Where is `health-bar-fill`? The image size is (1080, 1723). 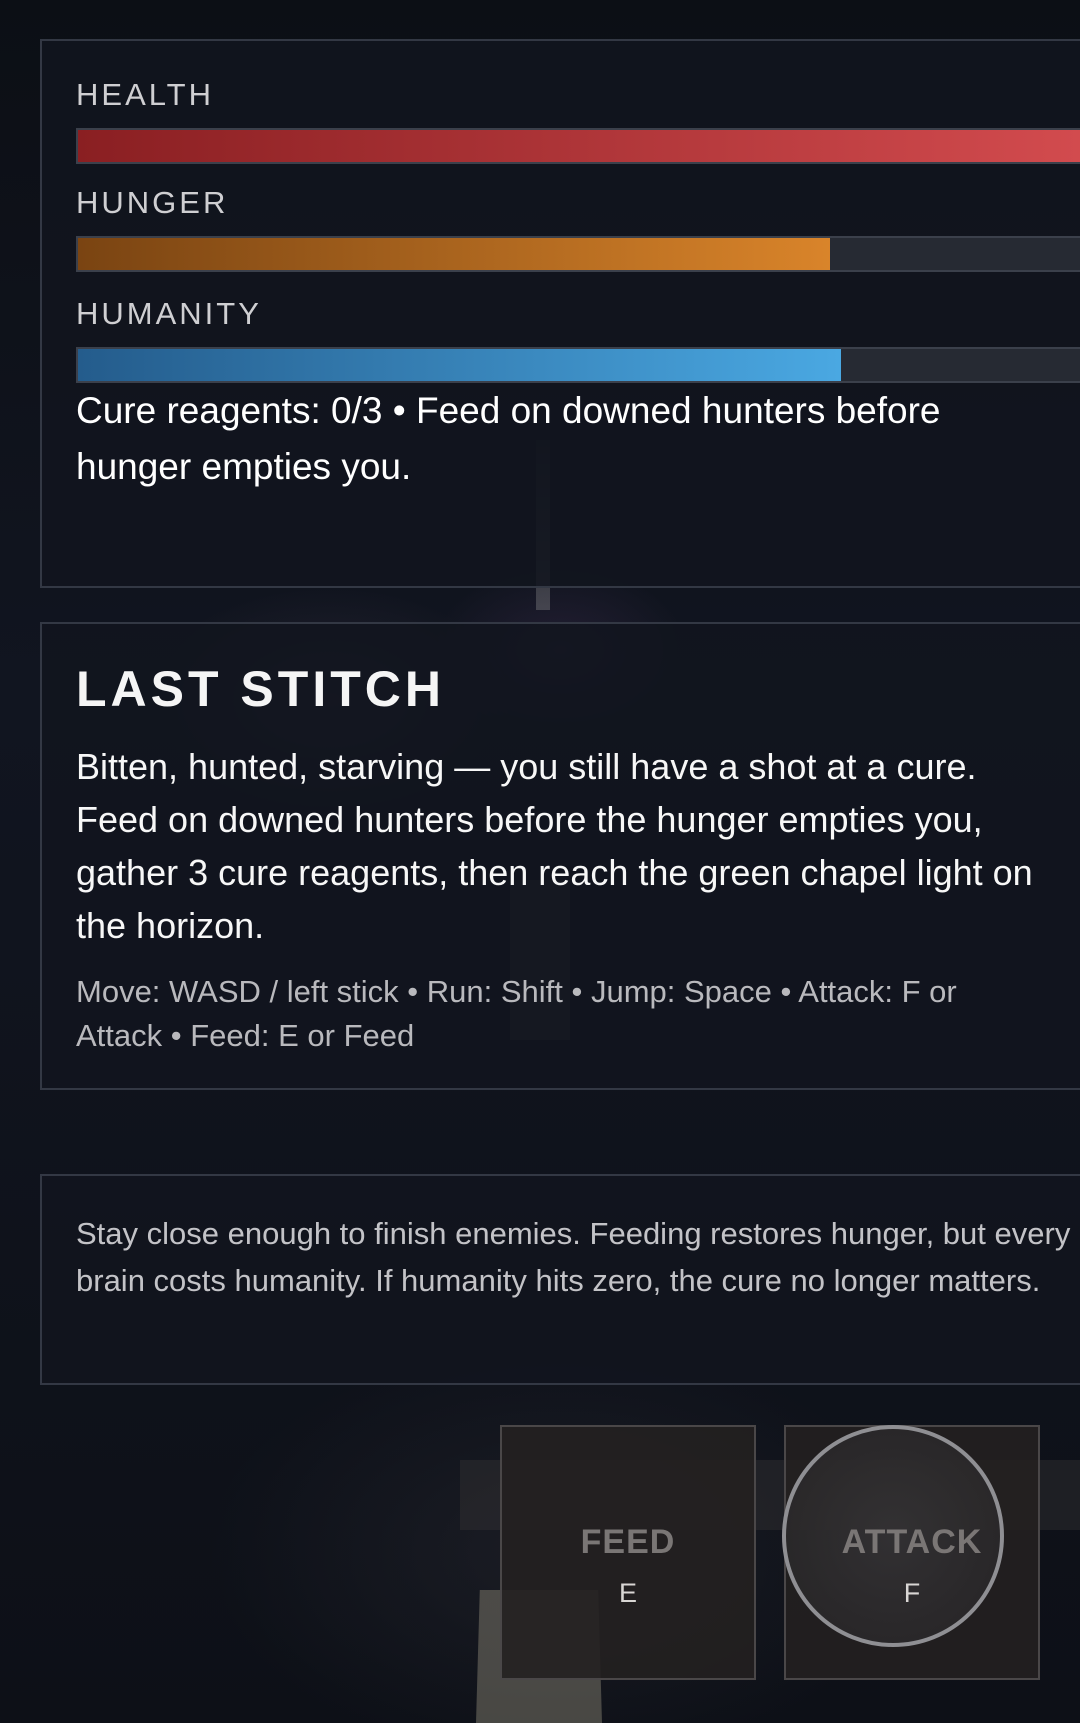 health-bar-fill is located at coordinates (579, 146).